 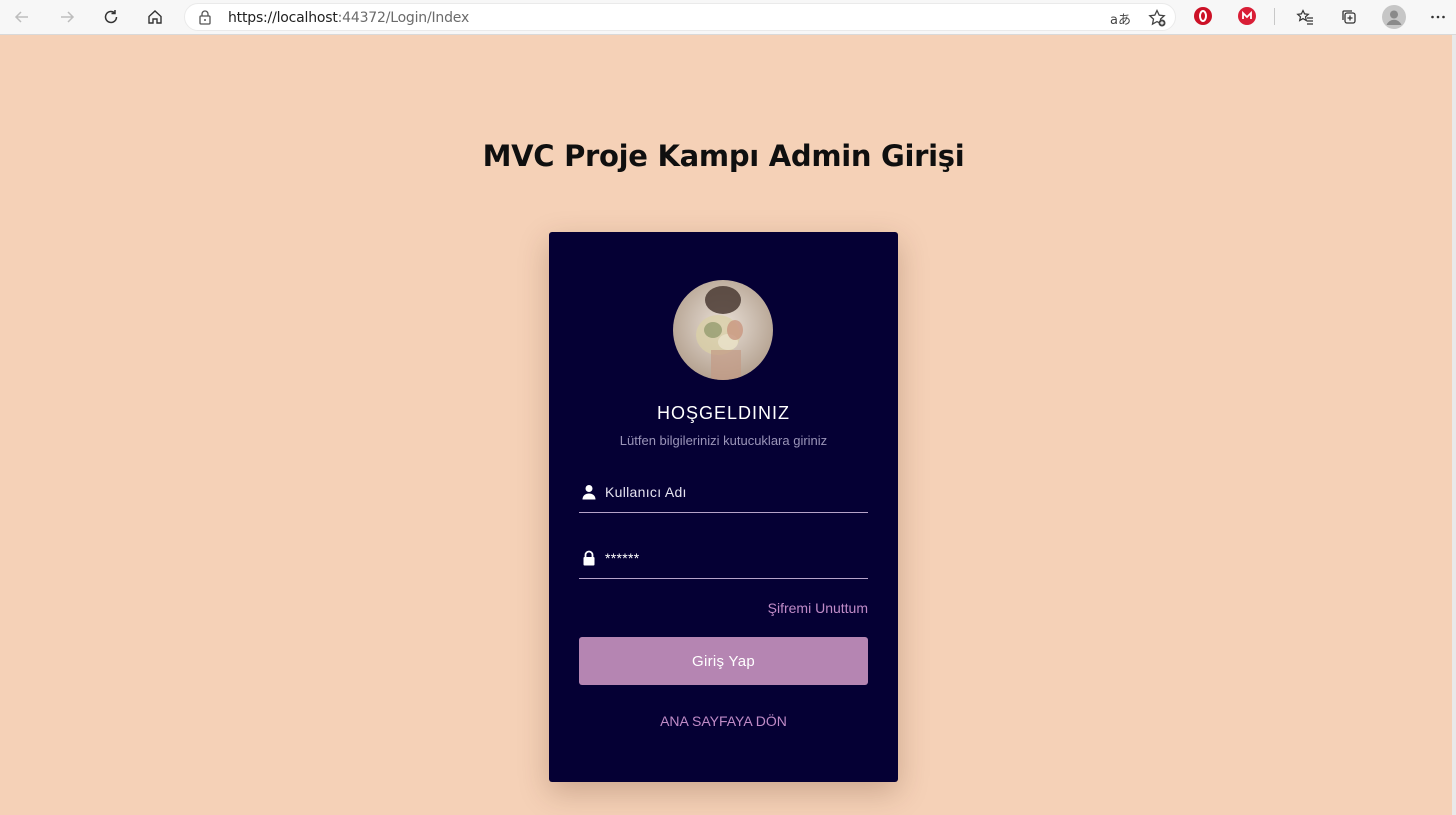 I want to click on profile-avatar-icon, so click(x=1394, y=17).